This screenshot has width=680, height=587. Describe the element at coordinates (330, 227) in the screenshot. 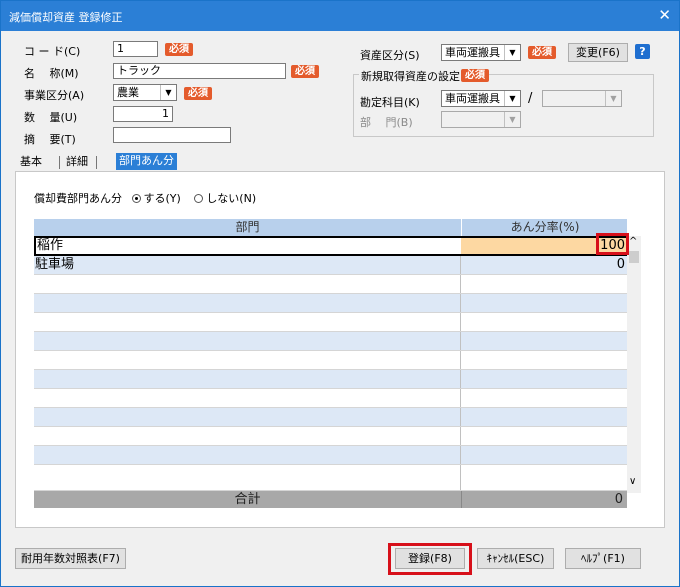

I see `grid-header: 部門 あん分率(%)` at that location.